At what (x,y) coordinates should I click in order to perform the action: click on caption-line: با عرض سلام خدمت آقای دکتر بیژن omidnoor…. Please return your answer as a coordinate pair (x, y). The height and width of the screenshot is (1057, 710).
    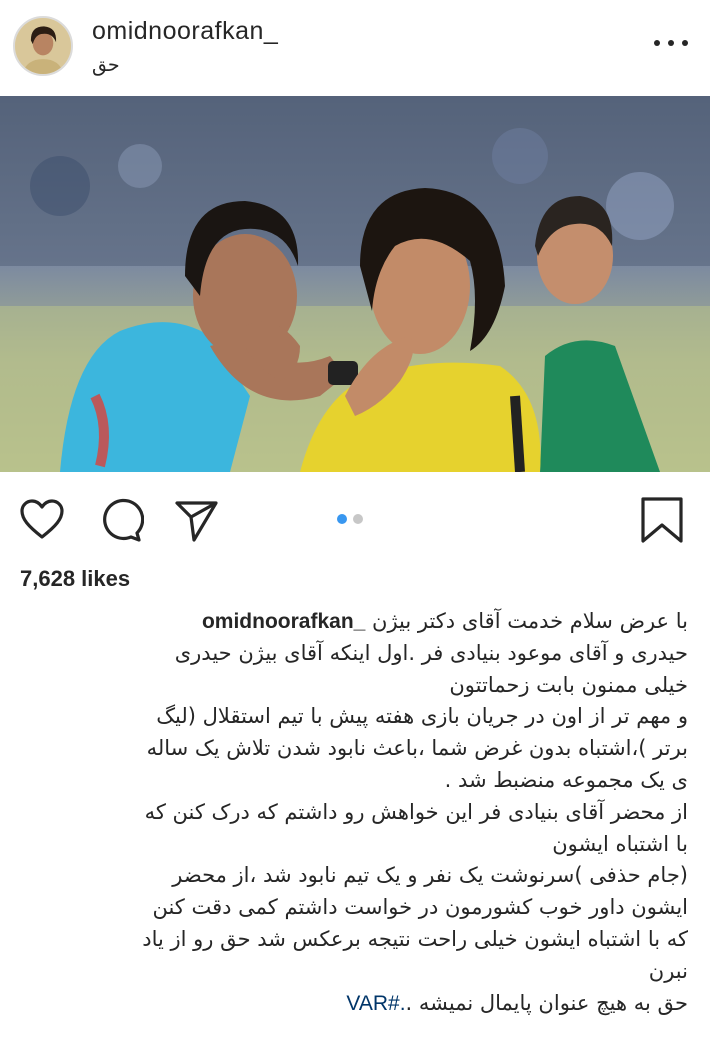
    Looking at the image, I should click on (353, 622).